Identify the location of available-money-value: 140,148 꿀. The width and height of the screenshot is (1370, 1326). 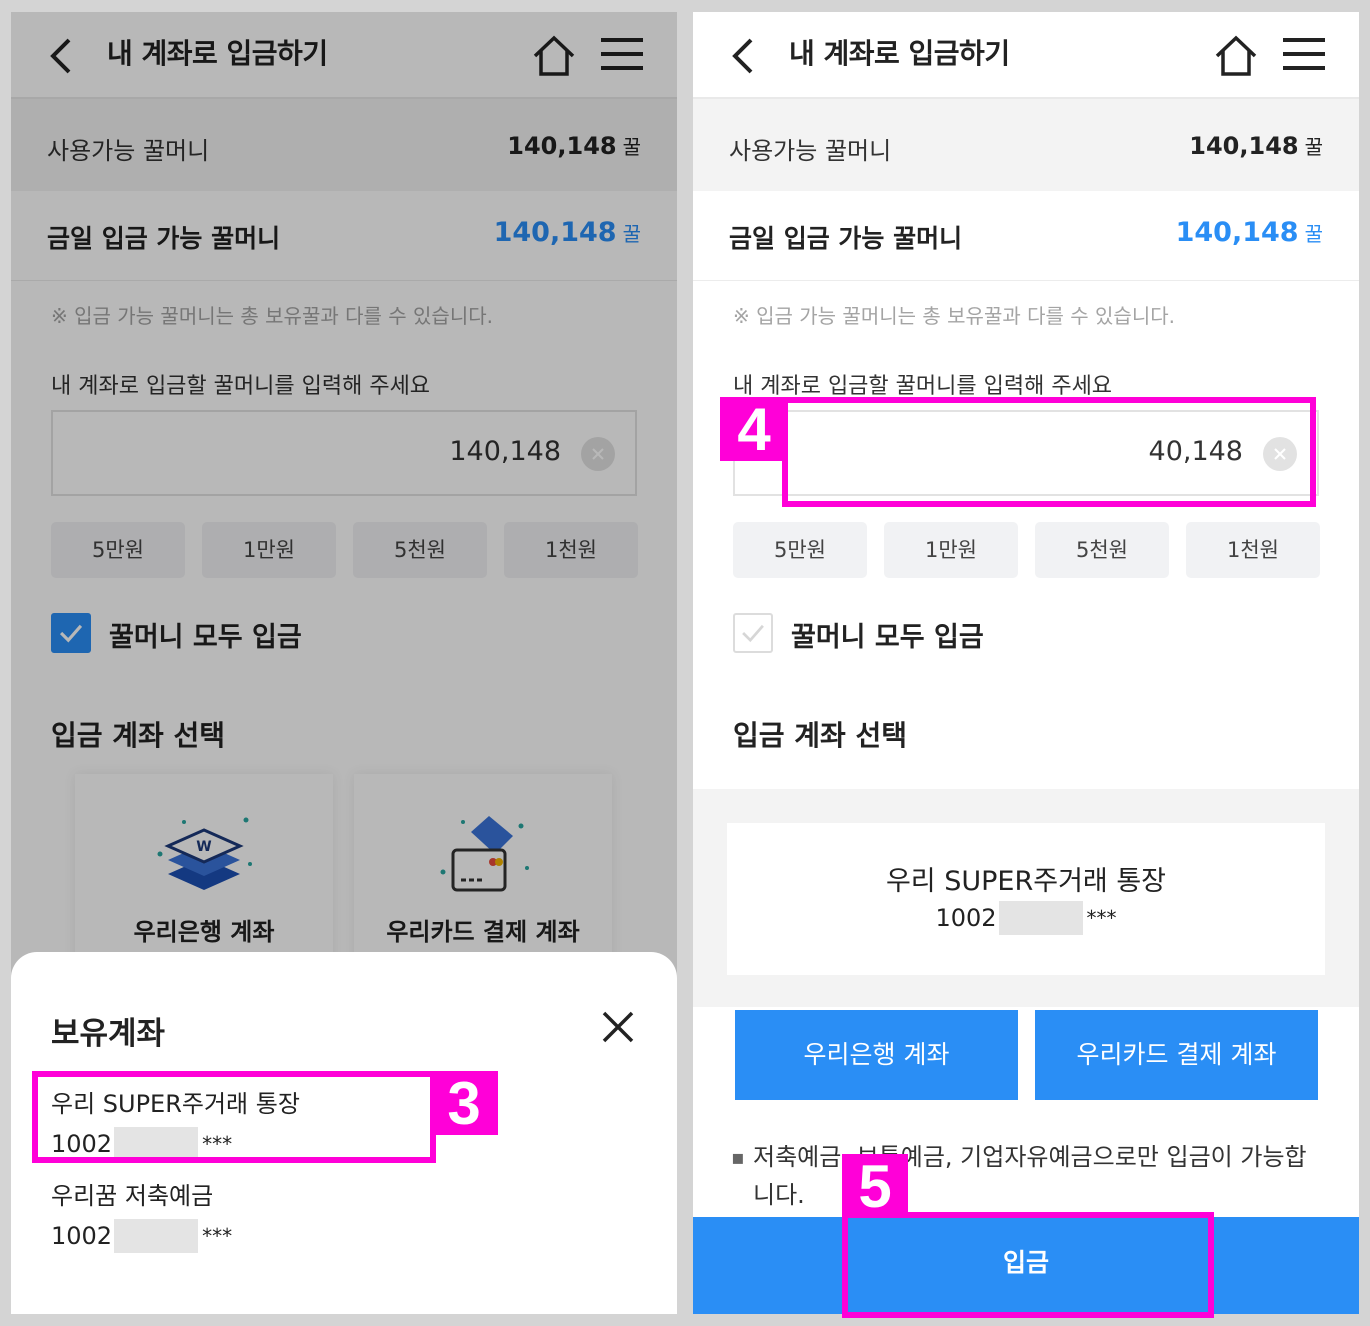
(1256, 146).